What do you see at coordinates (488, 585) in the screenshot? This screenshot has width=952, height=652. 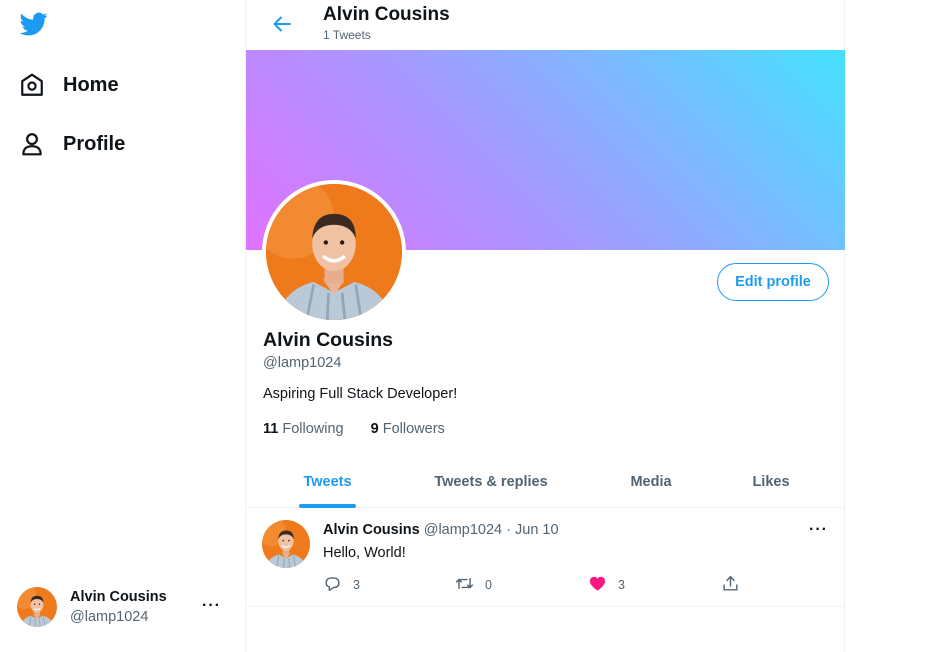 I see `retweet-count: 0` at bounding box center [488, 585].